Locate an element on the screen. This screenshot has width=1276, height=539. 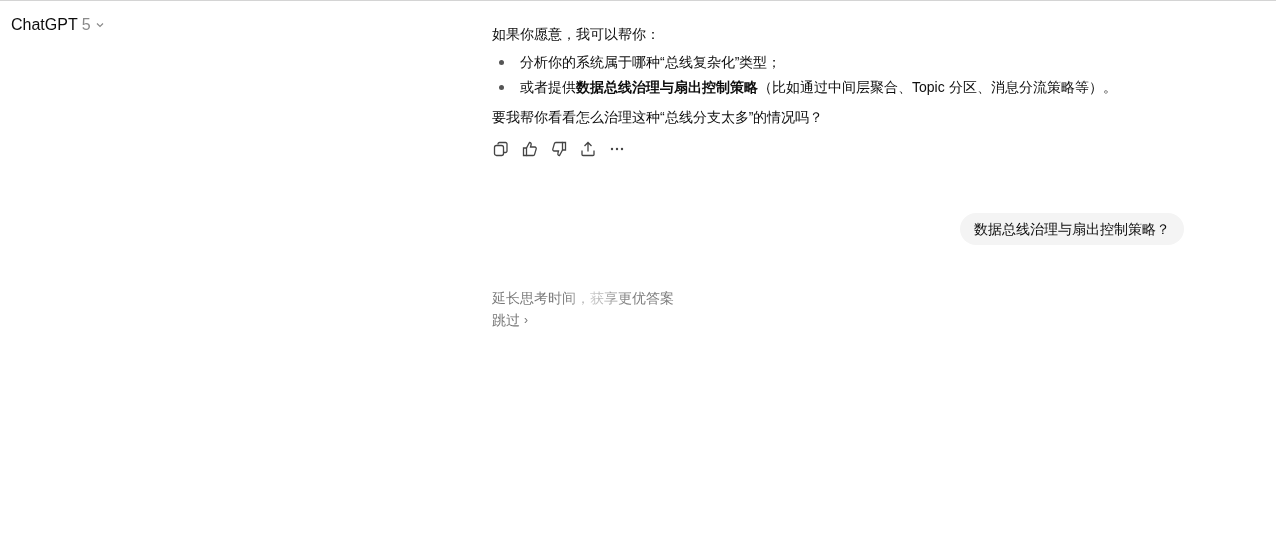
message-text: 要我帮你看看怎么治理这种“总线分支太多”的情况吗？ is located at coordinates (658, 117).